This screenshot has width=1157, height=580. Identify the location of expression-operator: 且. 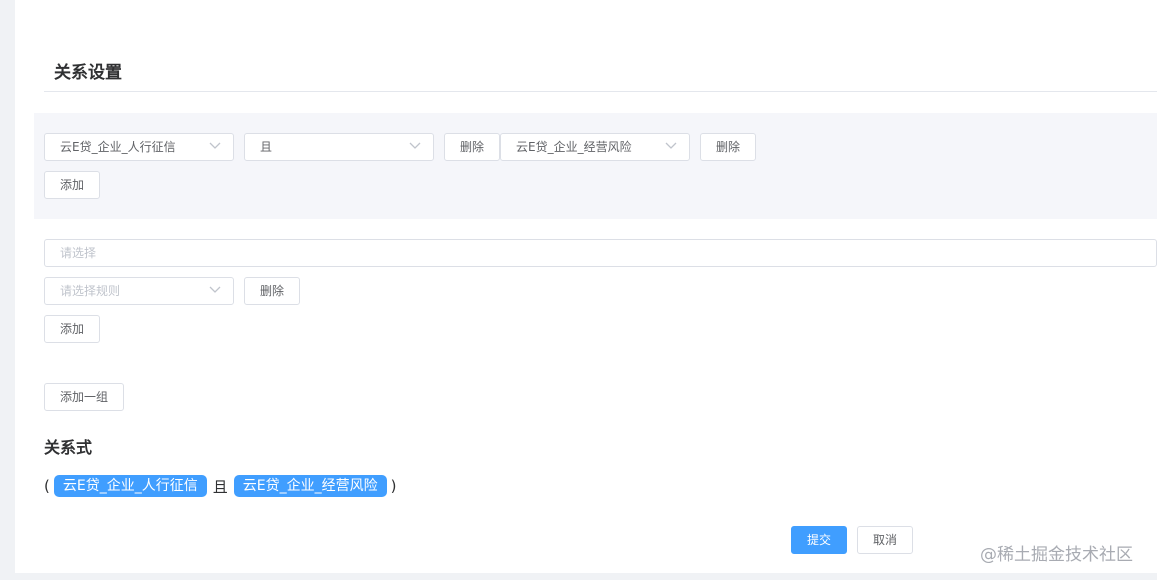
(220, 486).